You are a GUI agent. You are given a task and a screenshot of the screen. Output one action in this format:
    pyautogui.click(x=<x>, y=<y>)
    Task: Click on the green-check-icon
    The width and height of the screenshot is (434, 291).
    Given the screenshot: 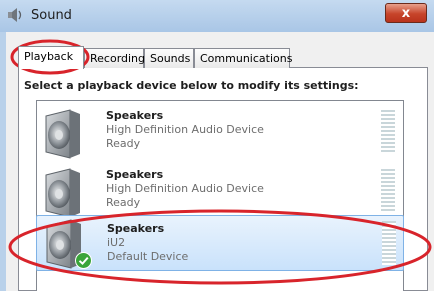 What is the action you would take?
    pyautogui.click(x=83, y=260)
    